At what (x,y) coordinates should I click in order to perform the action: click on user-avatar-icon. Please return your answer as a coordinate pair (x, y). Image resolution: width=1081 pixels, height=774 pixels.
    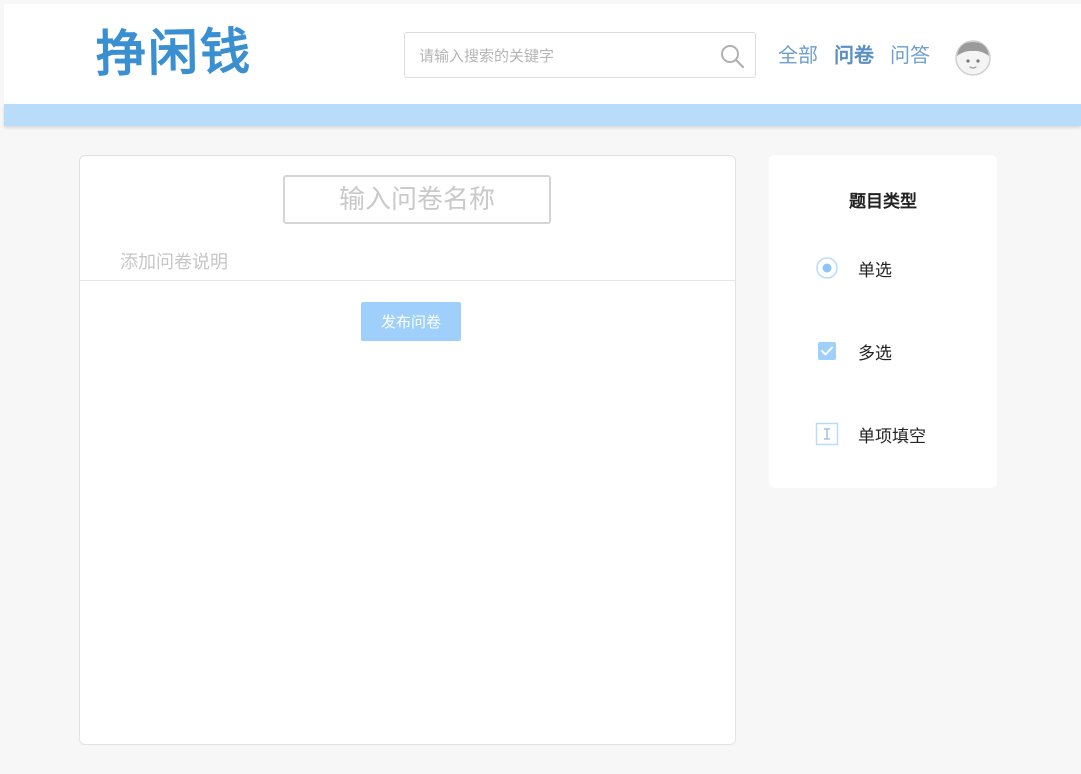
    Looking at the image, I should click on (973, 58).